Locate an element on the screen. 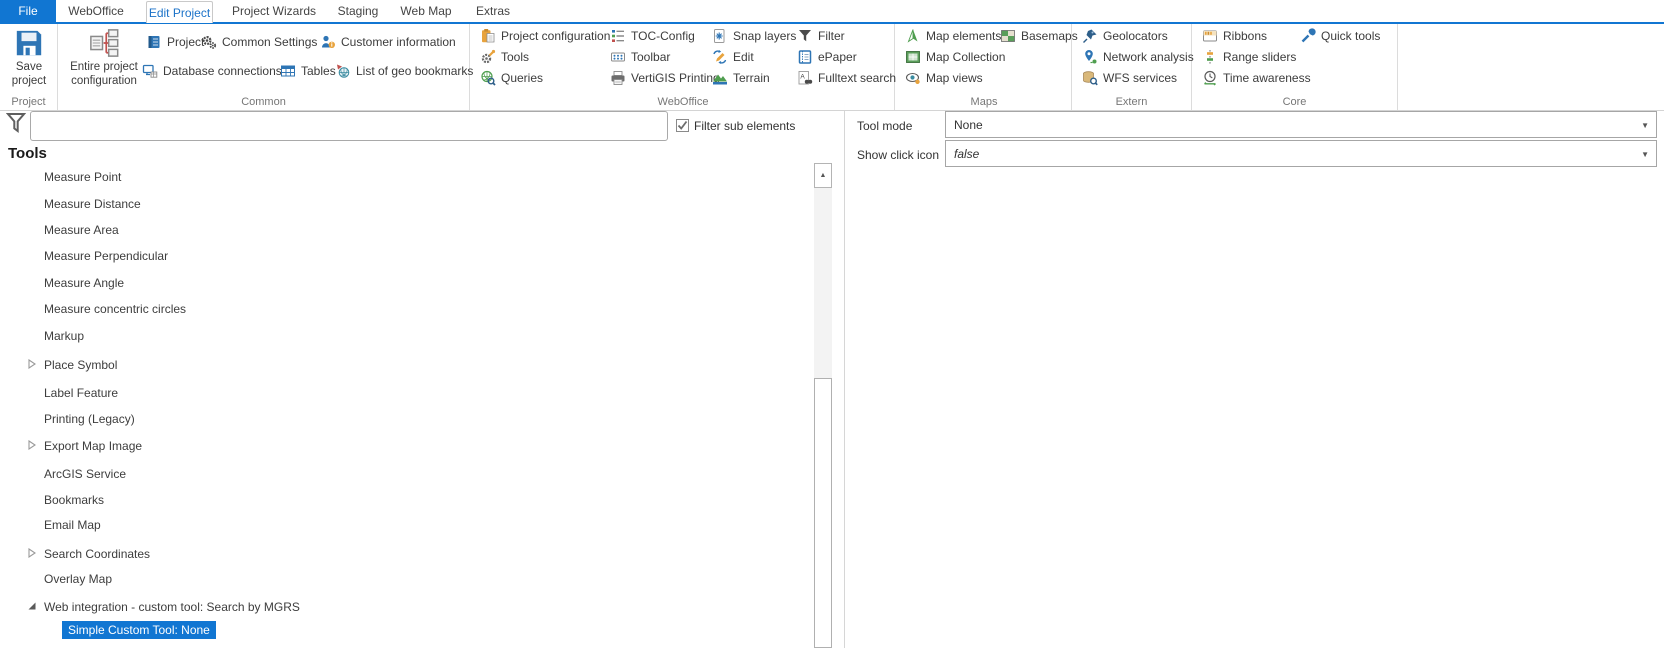 The width and height of the screenshot is (1664, 648). map-collection-button: Map Collection is located at coordinates (955, 57).